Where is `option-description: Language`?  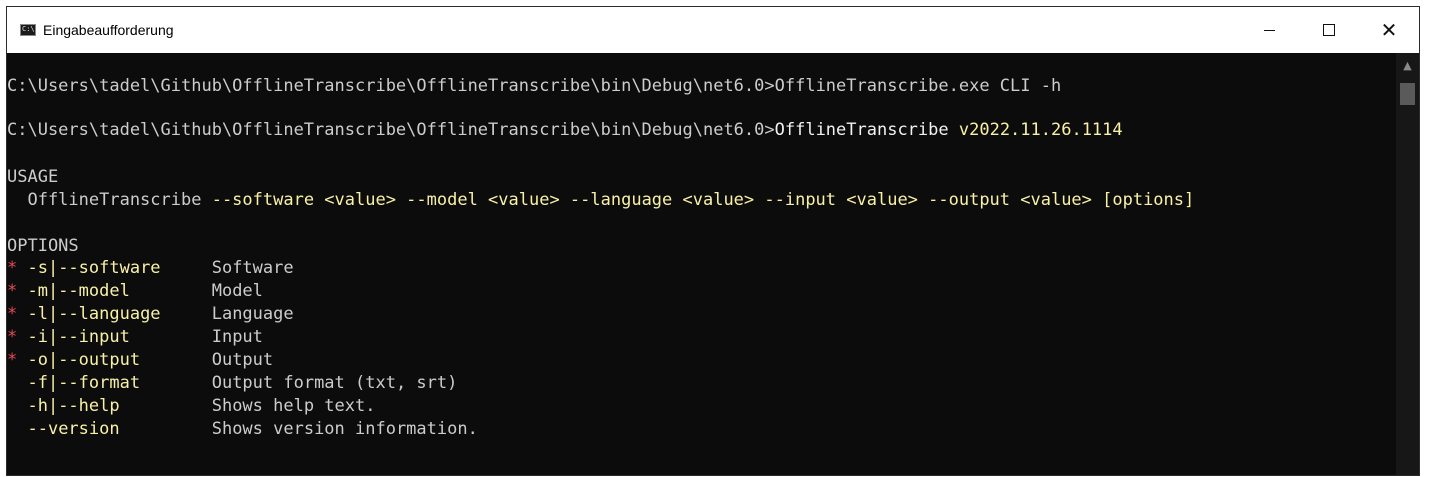
option-description: Language is located at coordinates (252, 314).